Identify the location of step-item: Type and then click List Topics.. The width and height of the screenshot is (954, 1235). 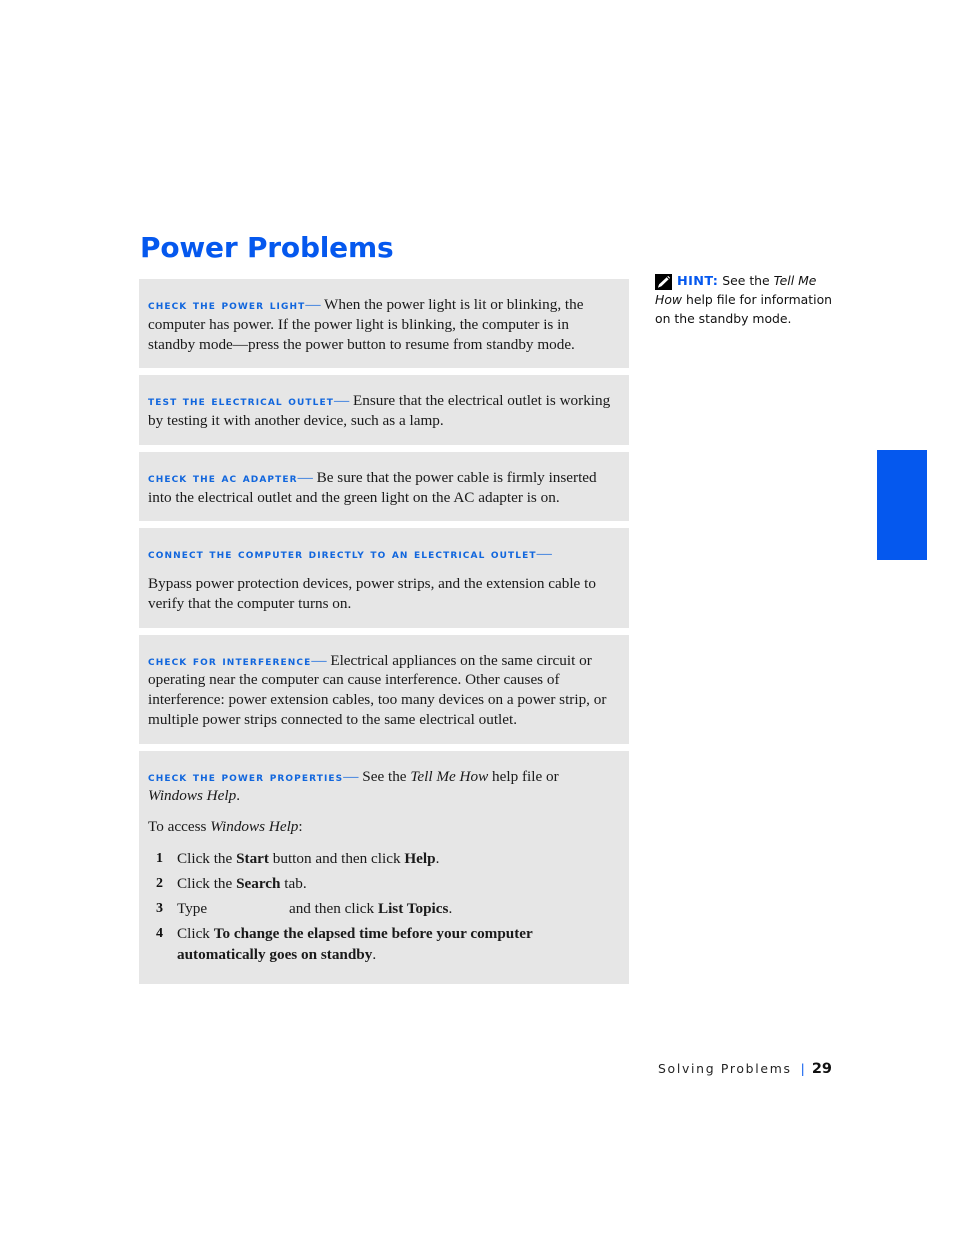
(382, 909).